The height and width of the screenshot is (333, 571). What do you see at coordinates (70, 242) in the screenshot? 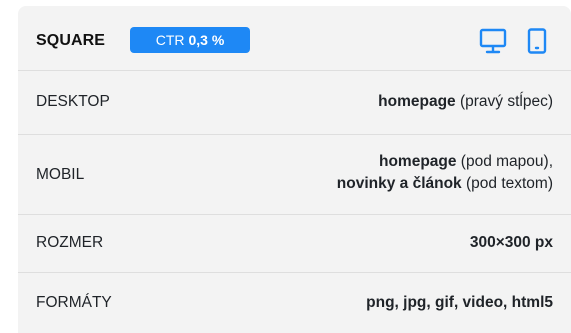
I see `row-label: ROZMER` at bounding box center [70, 242].